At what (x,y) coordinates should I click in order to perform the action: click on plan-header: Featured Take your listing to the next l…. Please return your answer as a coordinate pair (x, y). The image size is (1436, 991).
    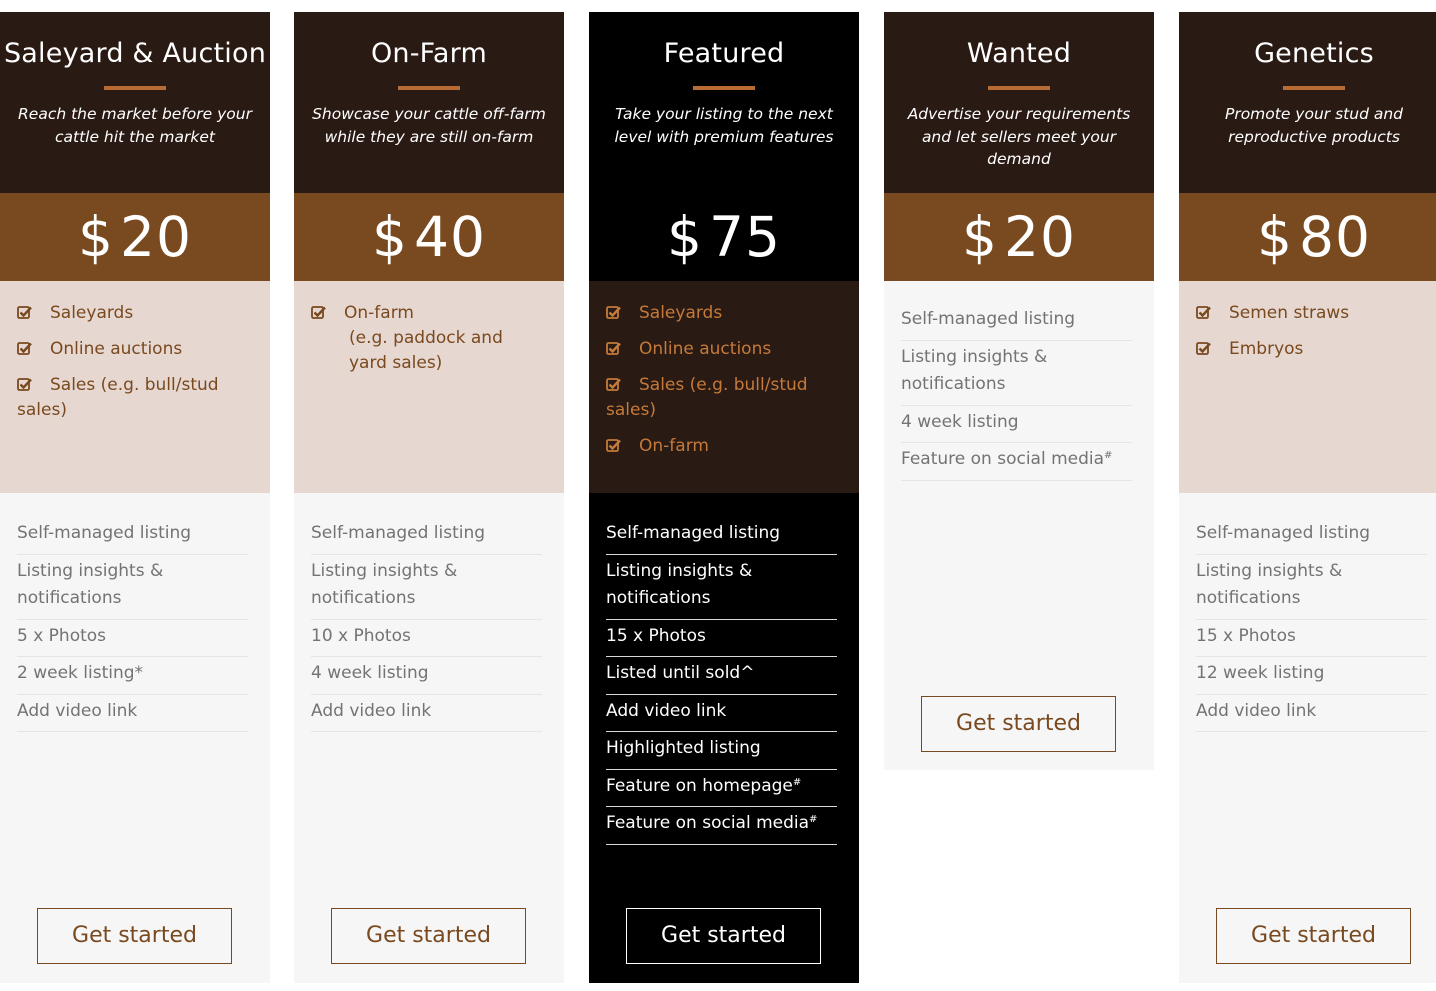
    Looking at the image, I should click on (724, 102).